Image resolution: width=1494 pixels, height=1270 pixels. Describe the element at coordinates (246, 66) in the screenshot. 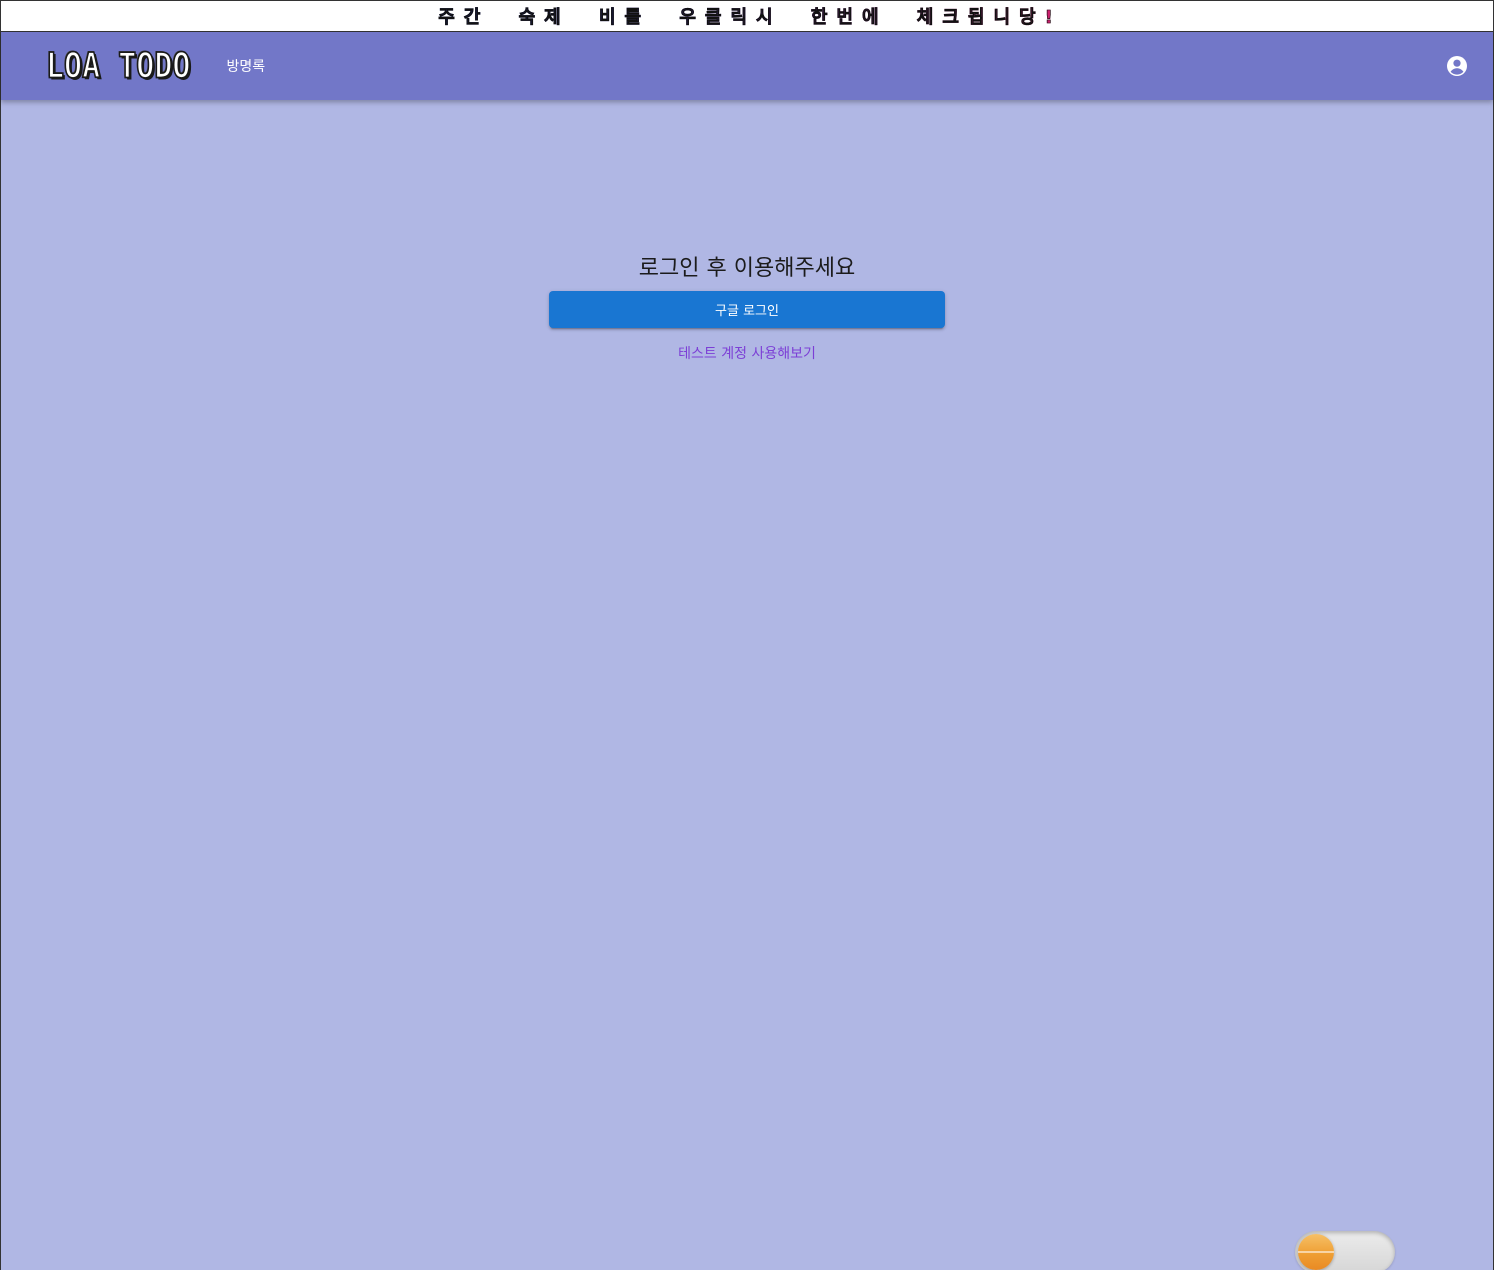

I see `nav-guestbook-link: 방명록` at that location.